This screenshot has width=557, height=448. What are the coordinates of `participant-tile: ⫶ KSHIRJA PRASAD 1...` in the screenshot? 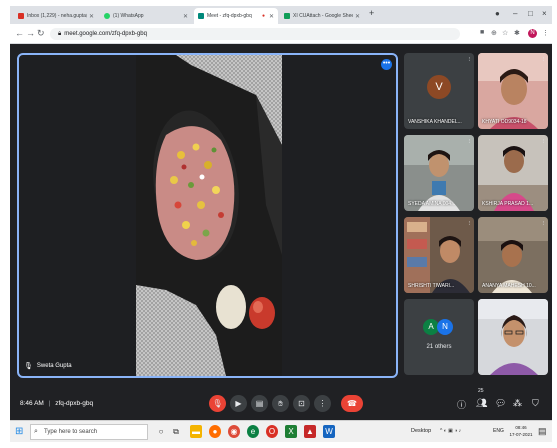 It's located at (513, 173).